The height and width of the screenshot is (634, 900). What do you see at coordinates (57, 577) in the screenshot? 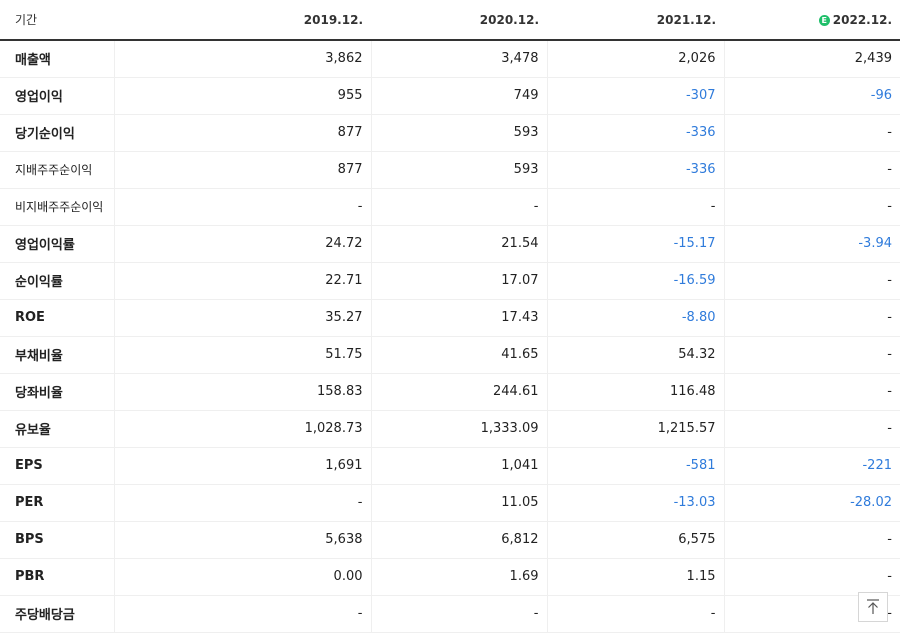
I see `row-label: PBR` at bounding box center [57, 577].